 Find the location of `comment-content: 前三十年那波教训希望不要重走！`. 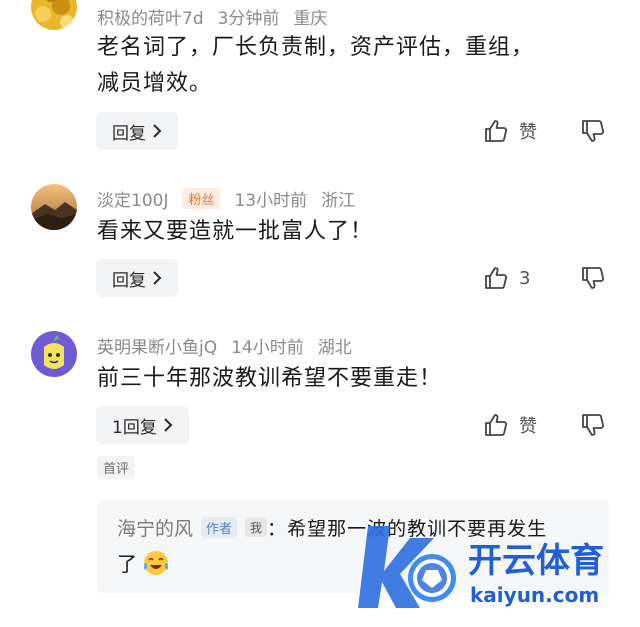

comment-content: 前三十年那波教训希望不要重走！ is located at coordinates (352, 379).